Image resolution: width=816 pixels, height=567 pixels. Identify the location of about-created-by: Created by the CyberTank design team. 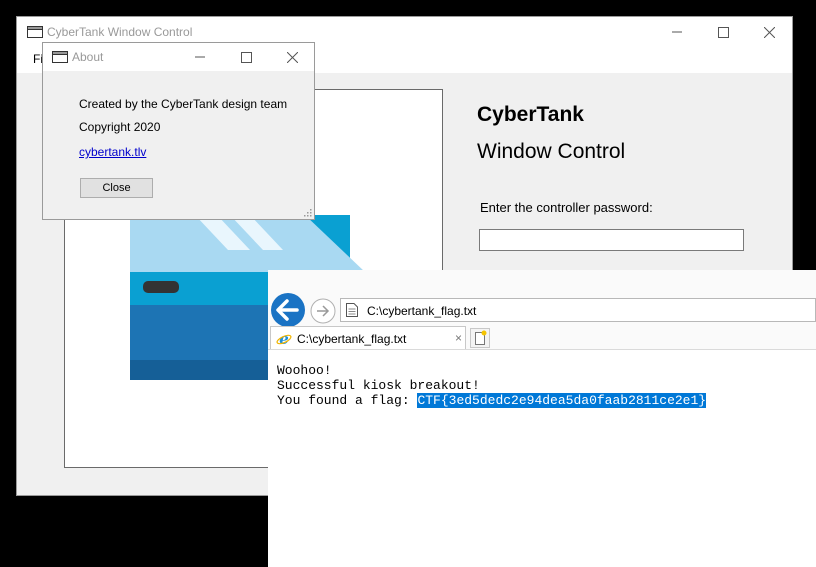
(183, 104).